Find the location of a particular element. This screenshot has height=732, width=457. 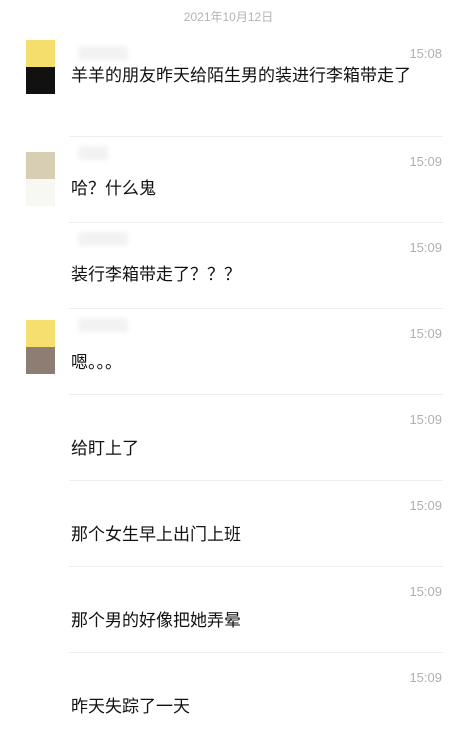

date-divider: 2021年10月12日 is located at coordinates (228, 17).